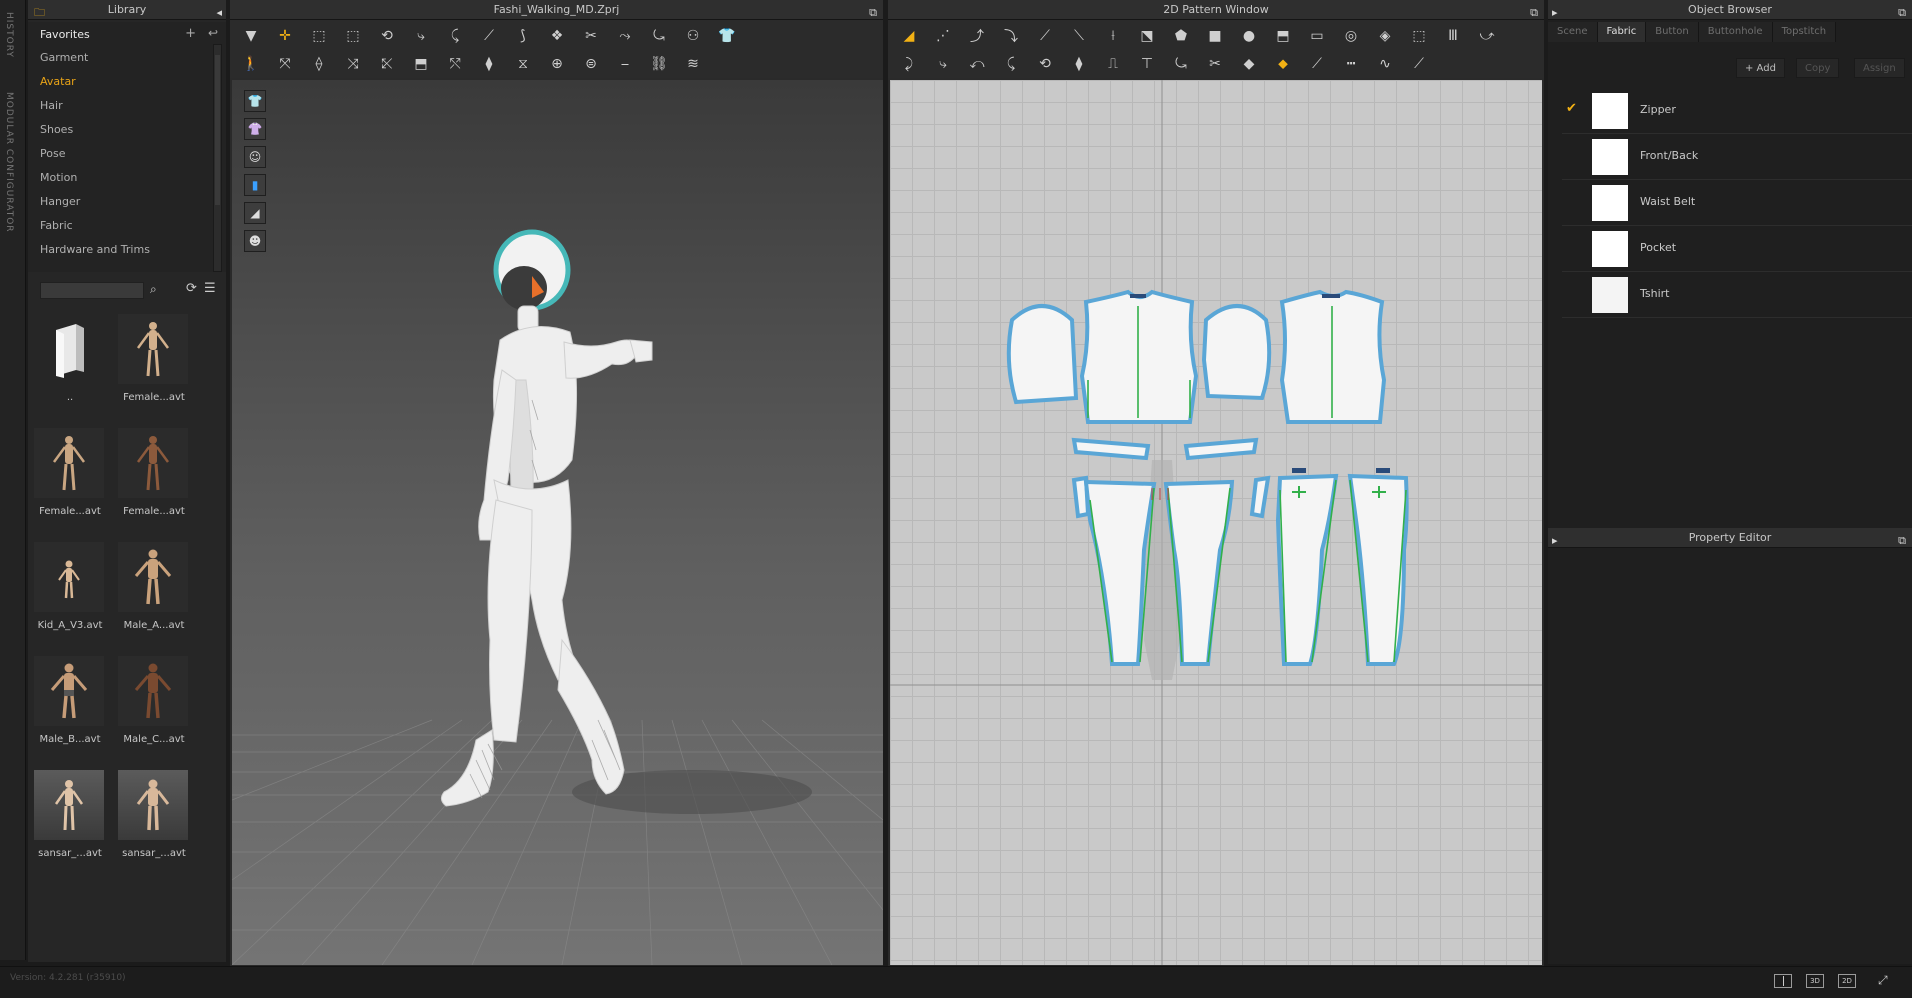 The height and width of the screenshot is (998, 1912). Describe the element at coordinates (319, 64) in the screenshot. I see `avatar-measure-icon: ⟠` at that location.